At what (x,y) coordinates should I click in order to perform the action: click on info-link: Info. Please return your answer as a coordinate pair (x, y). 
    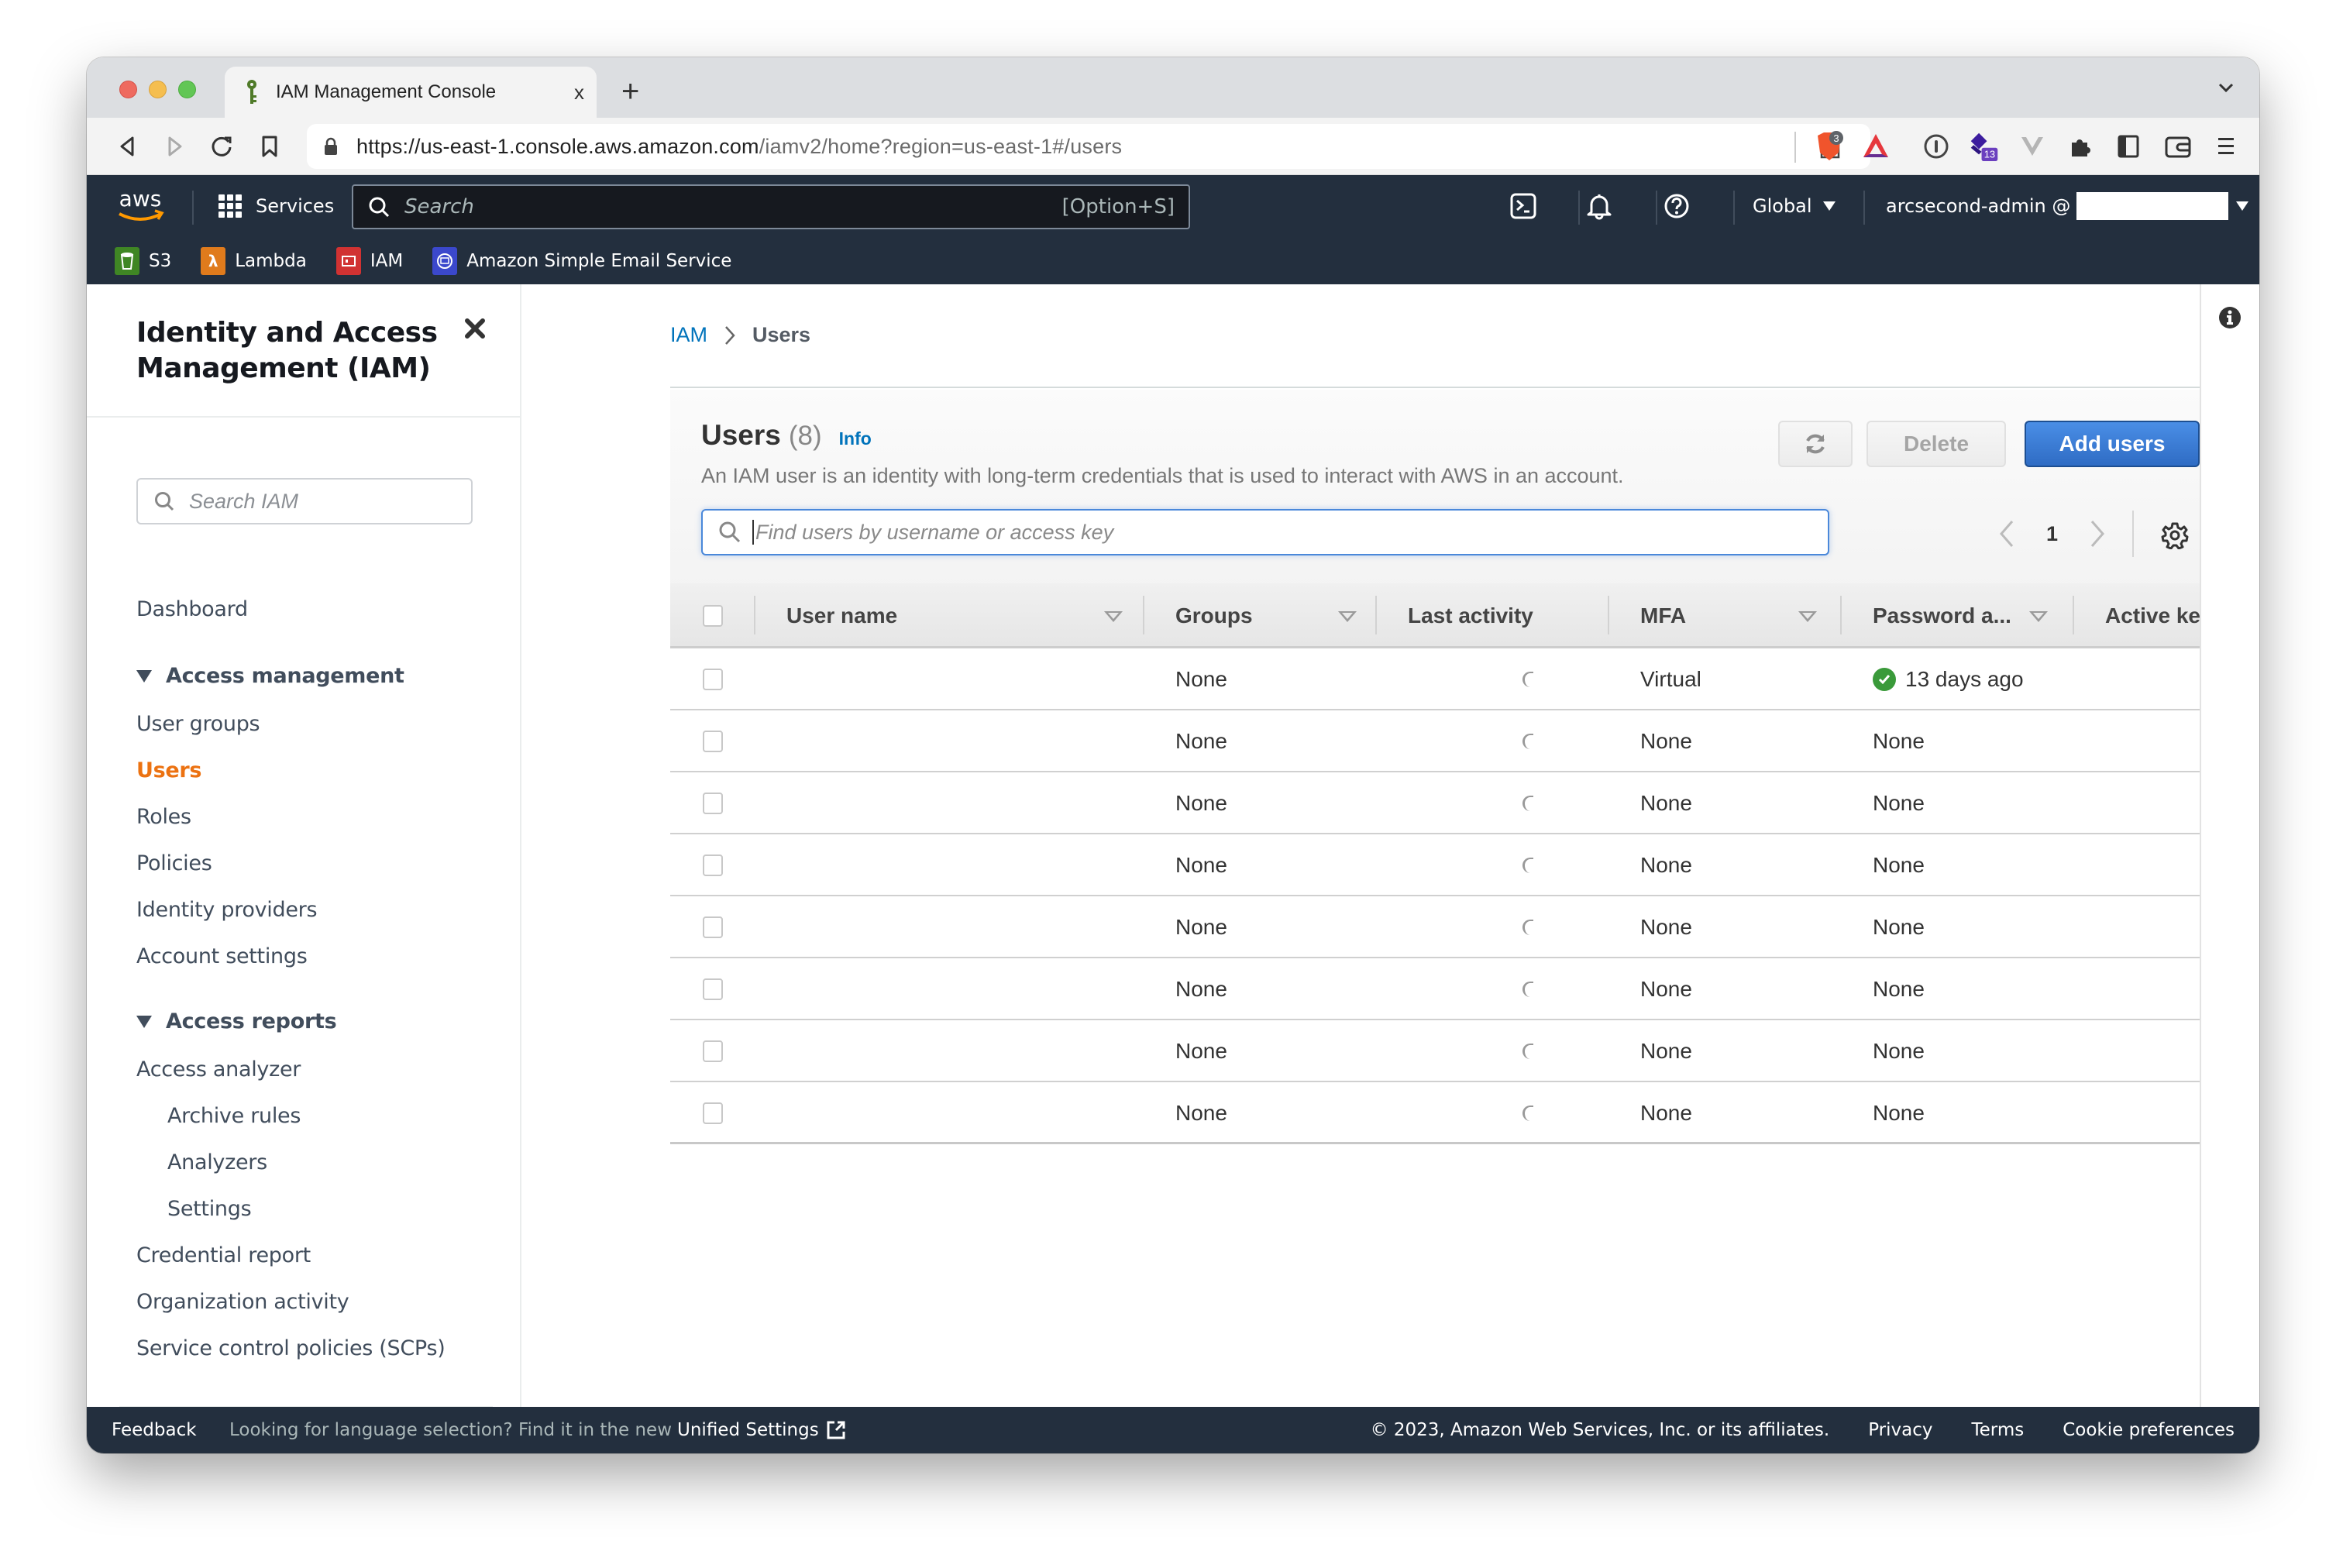
    Looking at the image, I should click on (855, 438).